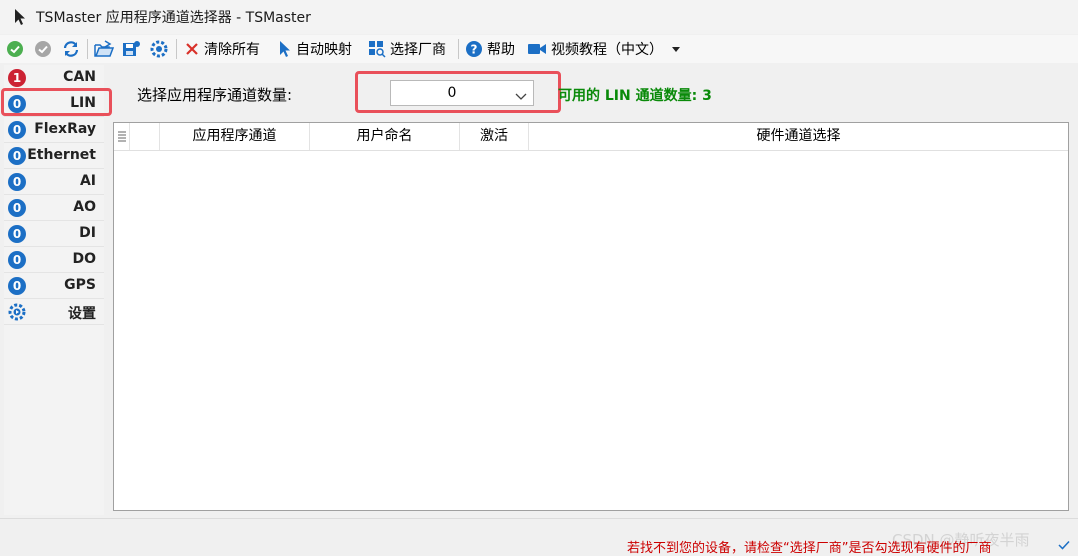  I want to click on column-header-blank, so click(145, 136).